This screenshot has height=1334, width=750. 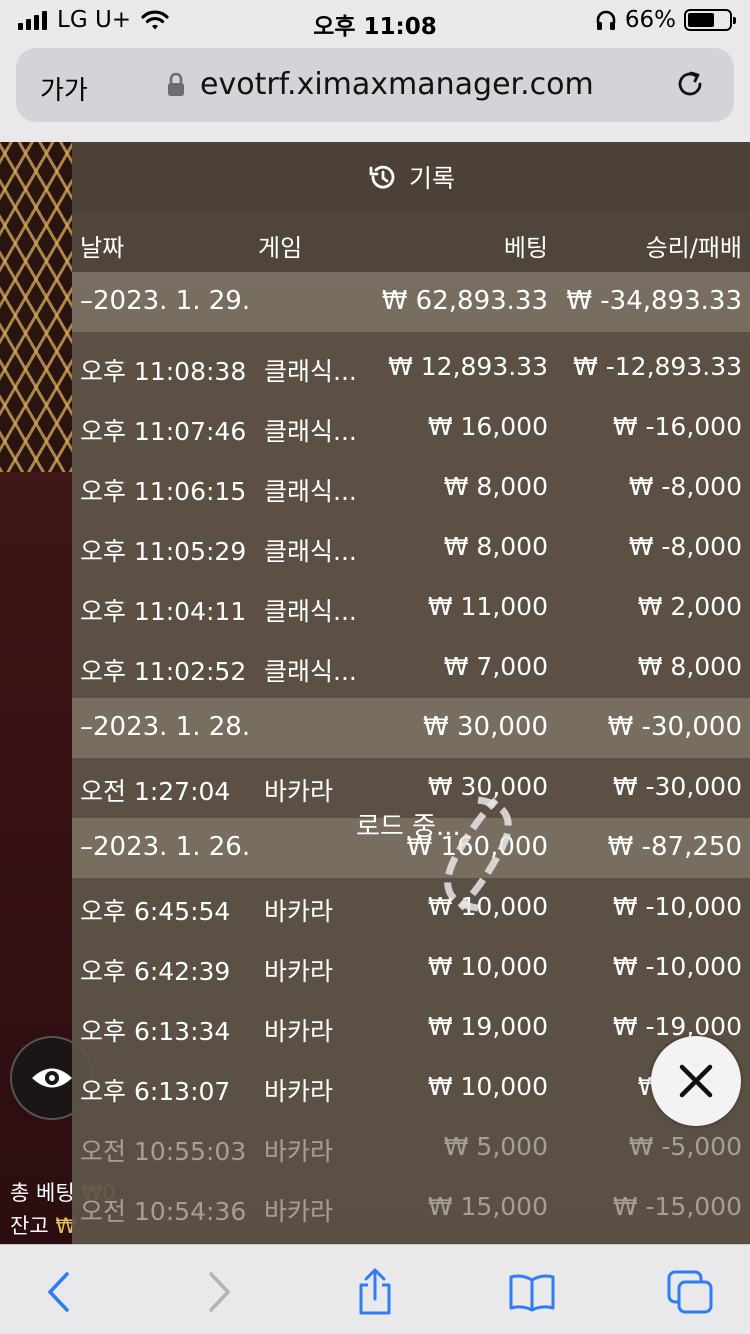 What do you see at coordinates (280, 248) in the screenshot?
I see `col-game: 게임` at bounding box center [280, 248].